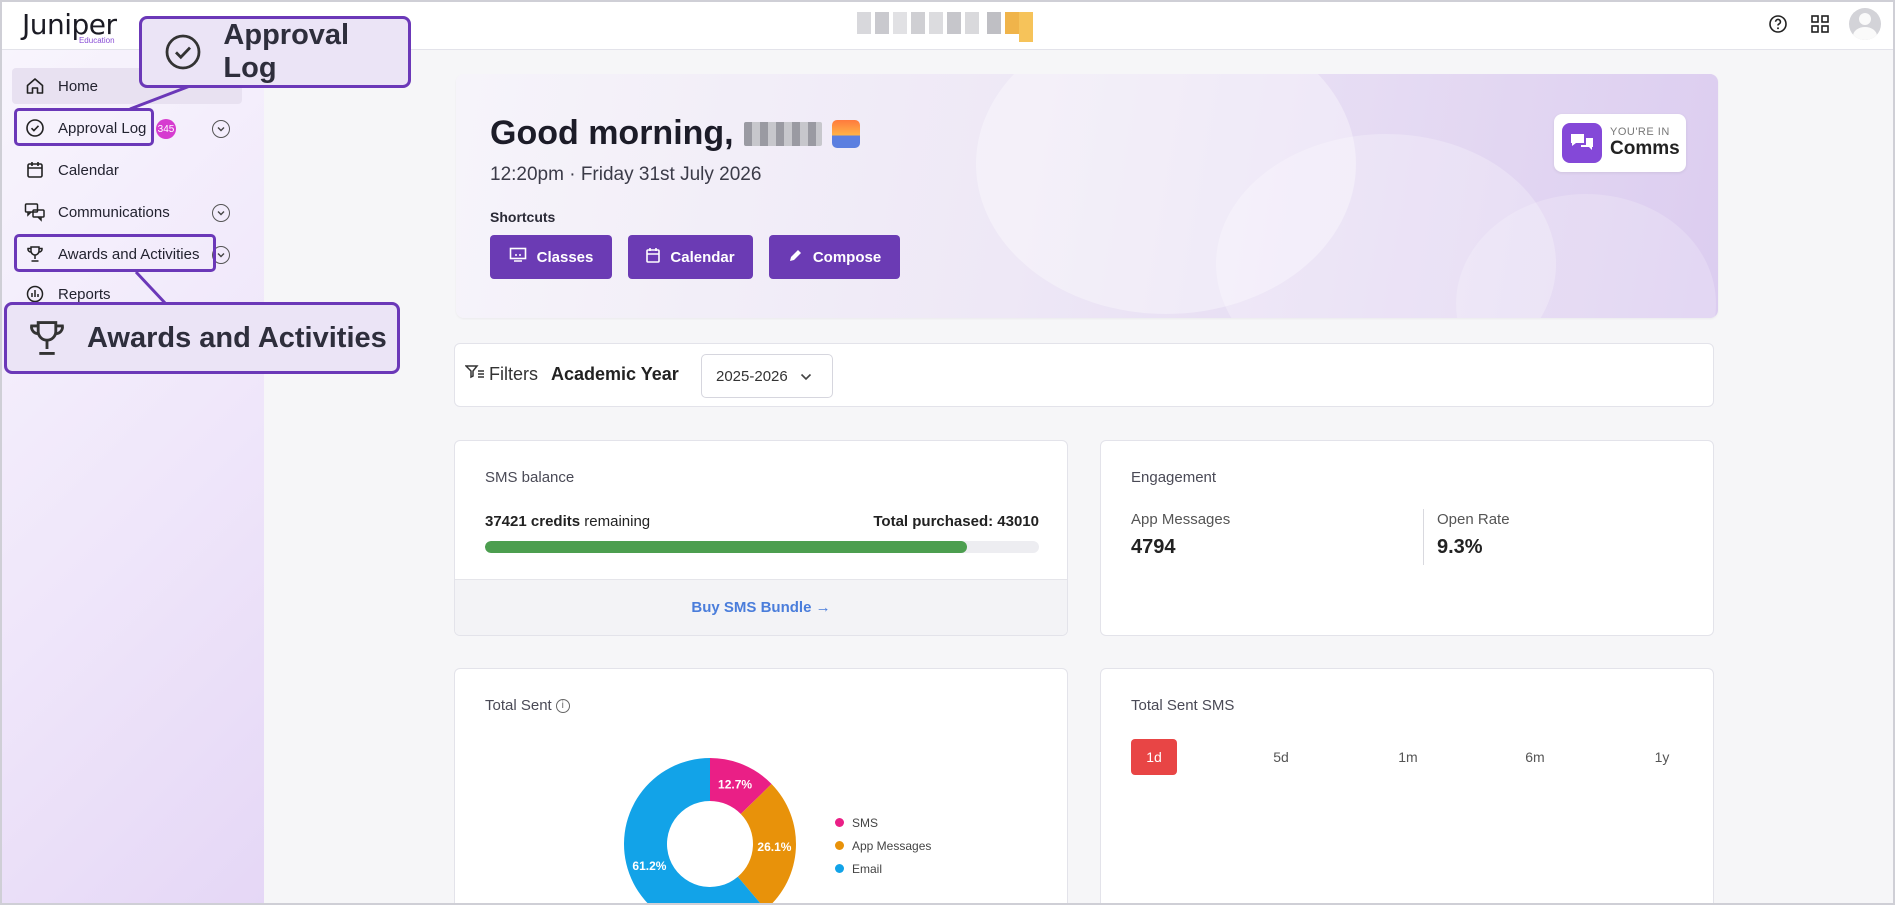  I want to click on apps-grid-icon, so click(1820, 24).